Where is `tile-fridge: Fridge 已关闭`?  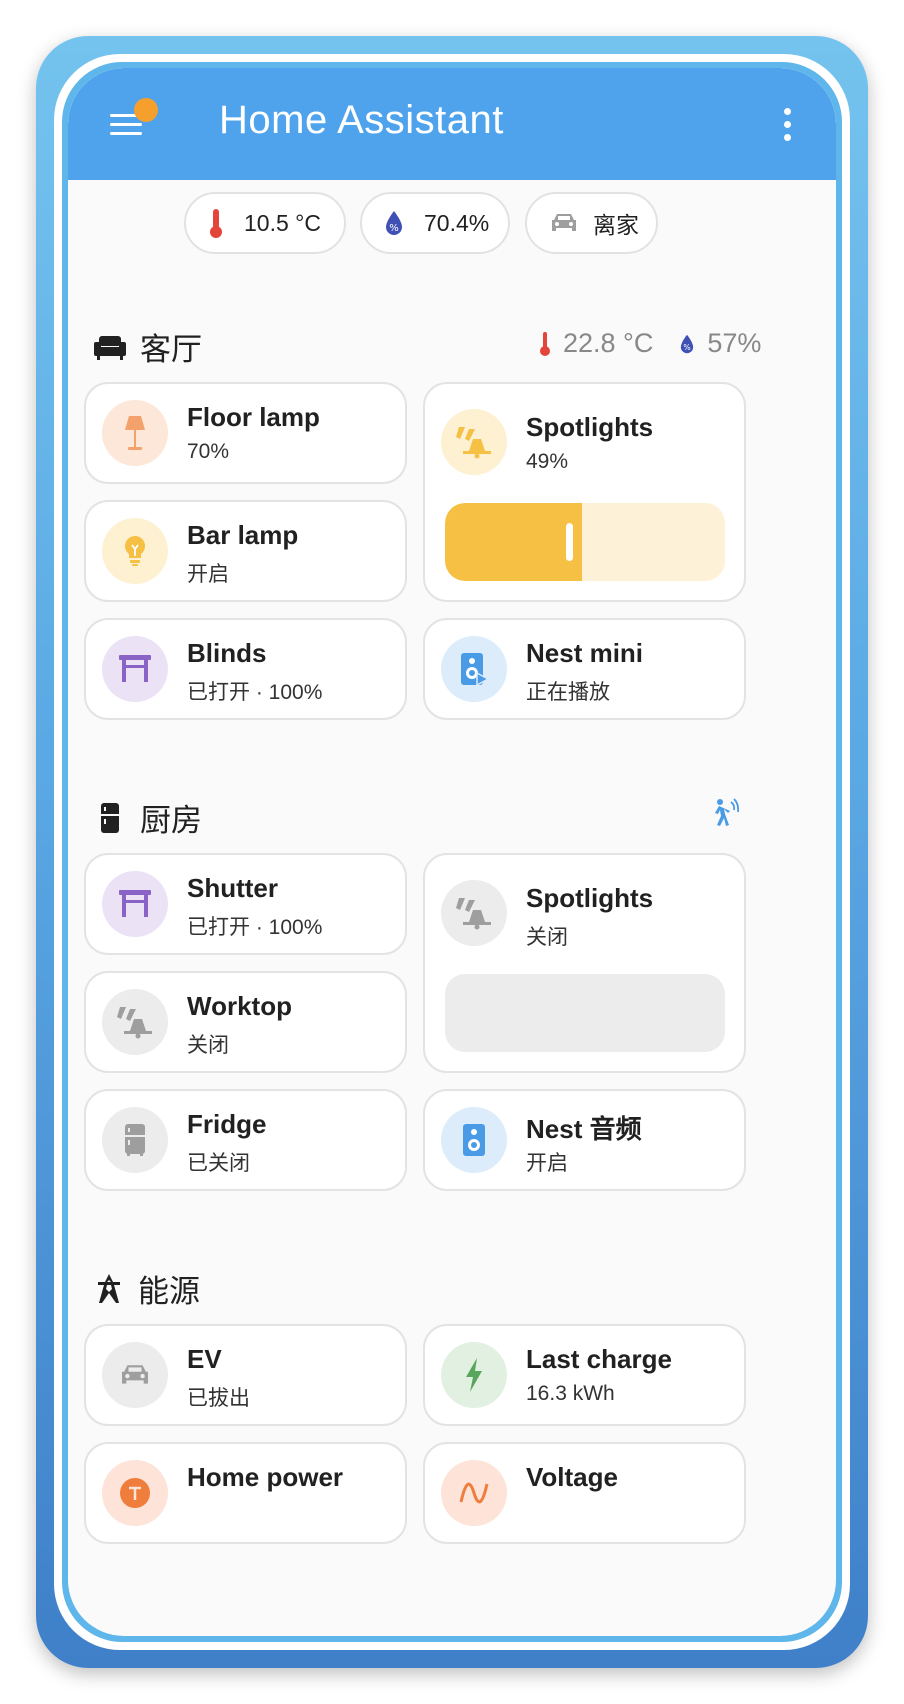 tile-fridge: Fridge 已关闭 is located at coordinates (245, 1140).